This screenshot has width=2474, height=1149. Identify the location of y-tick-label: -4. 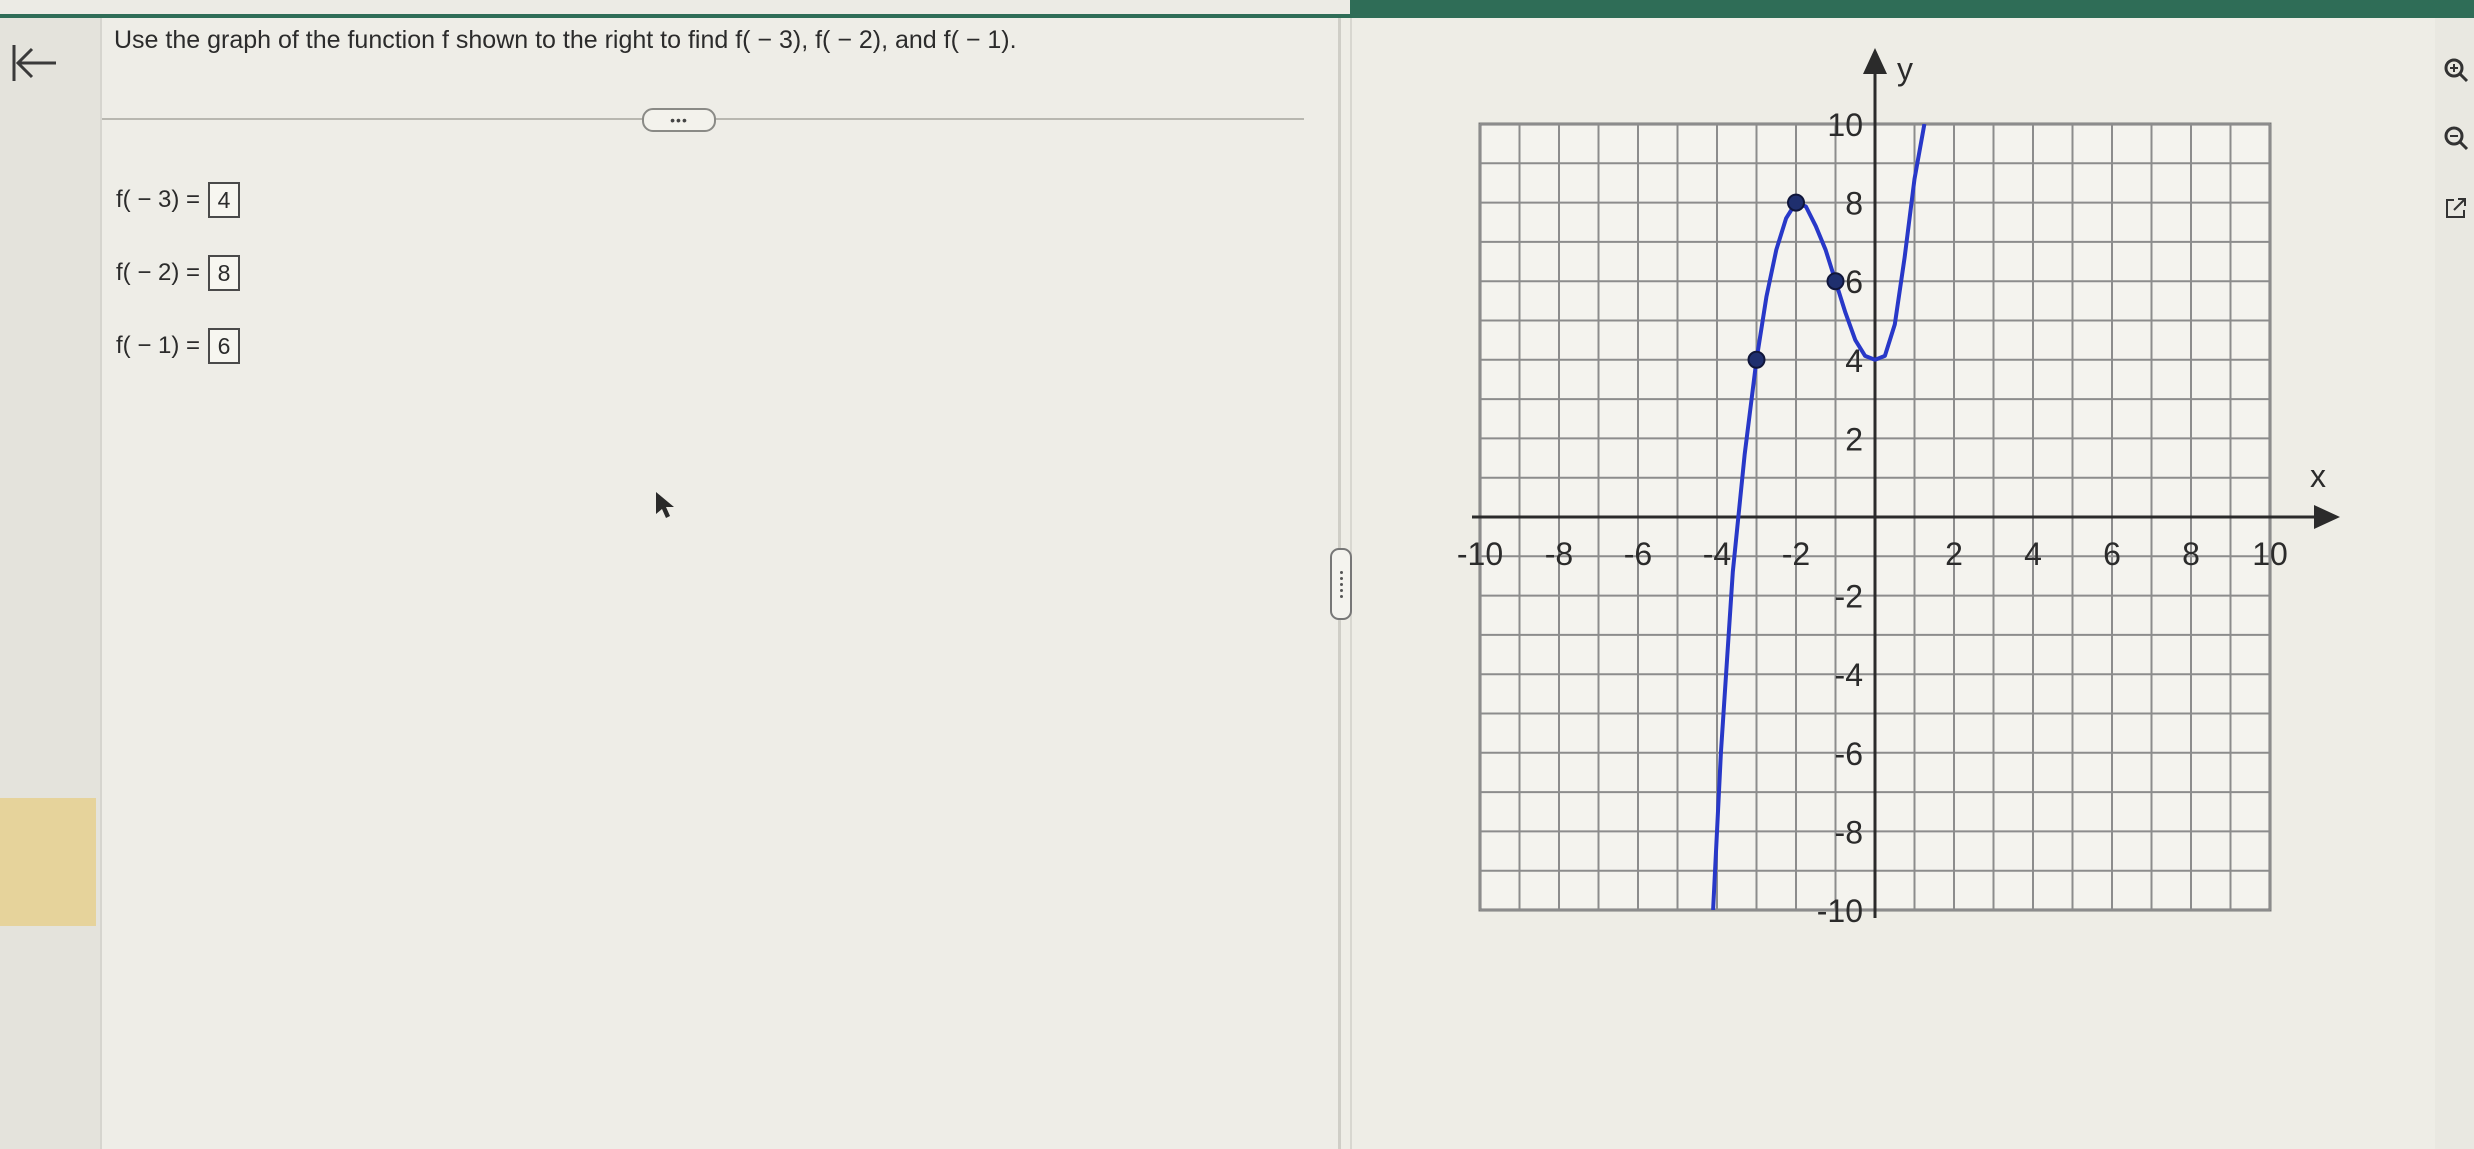
(1849, 675).